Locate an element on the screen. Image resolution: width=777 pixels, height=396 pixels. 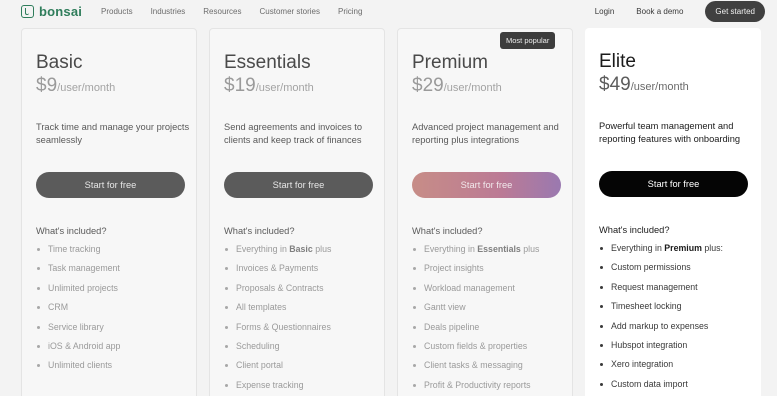
login-link: Login is located at coordinates (605, 11).